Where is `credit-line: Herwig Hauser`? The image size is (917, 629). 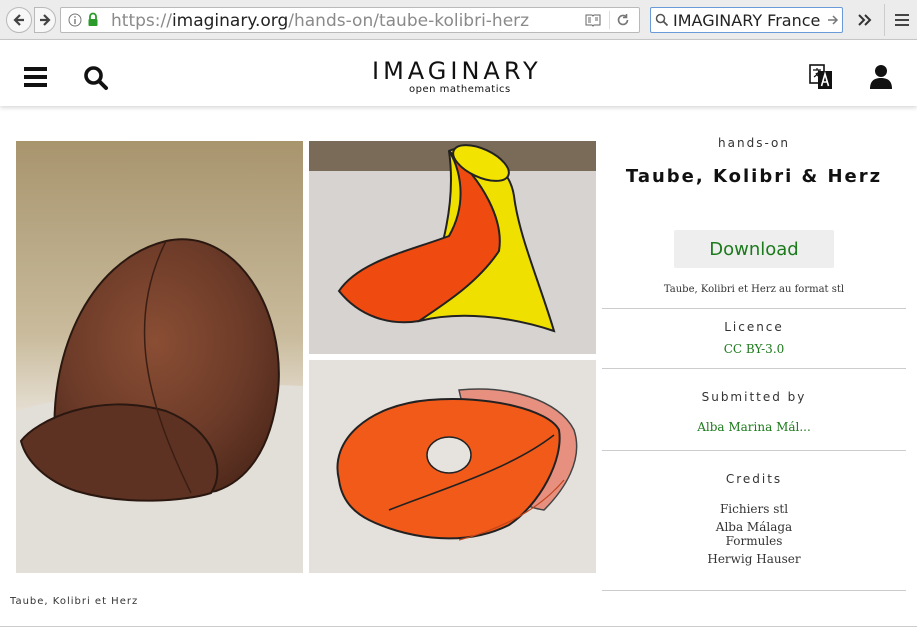
credit-line: Herwig Hauser is located at coordinates (754, 559).